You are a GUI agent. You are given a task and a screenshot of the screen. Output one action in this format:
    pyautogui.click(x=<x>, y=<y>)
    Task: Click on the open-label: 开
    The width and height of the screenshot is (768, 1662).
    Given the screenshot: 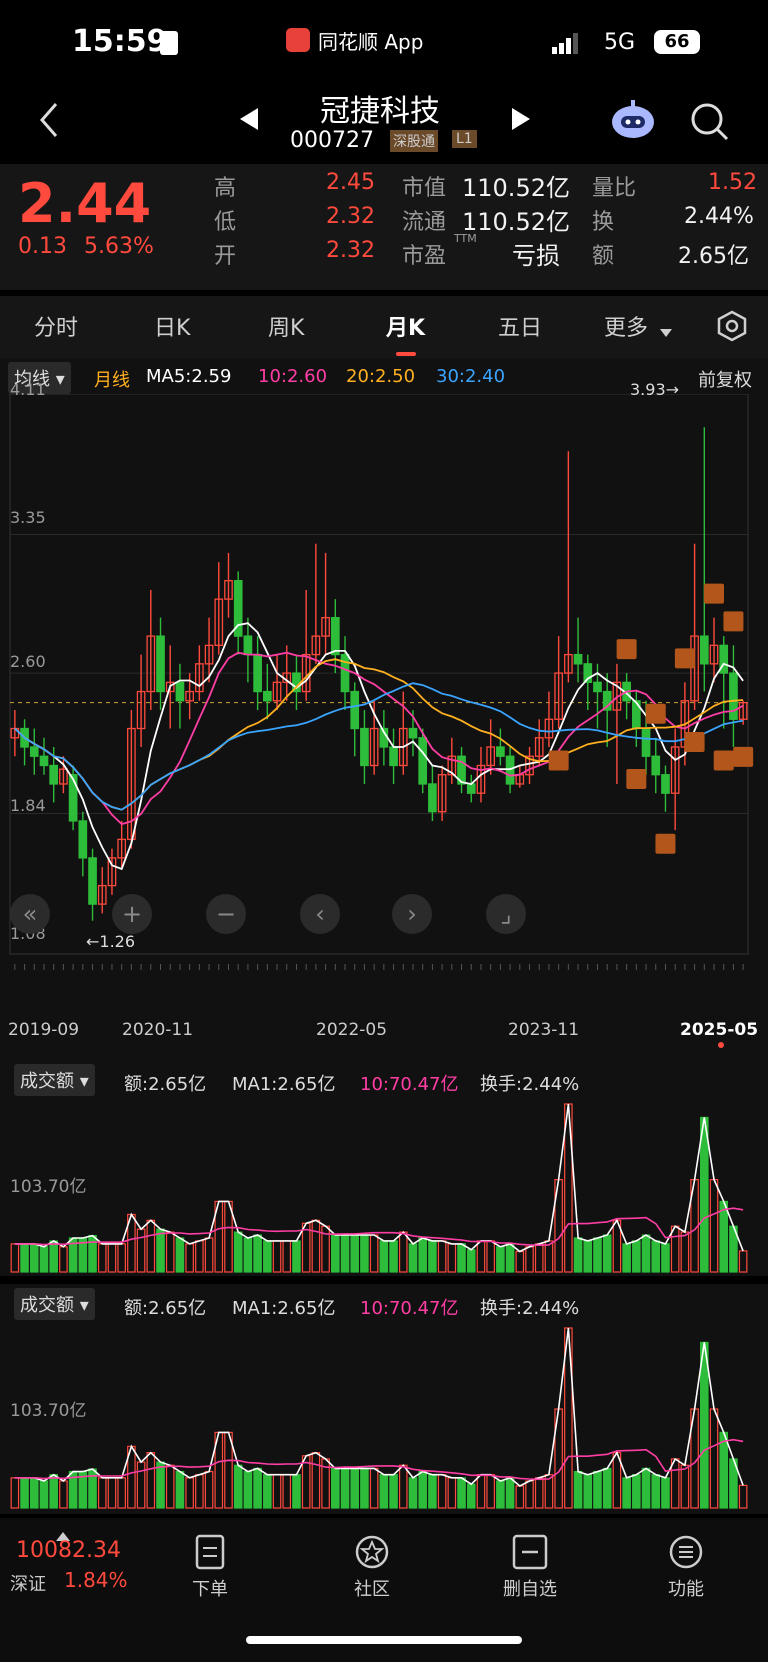 What is the action you would take?
    pyautogui.click(x=225, y=256)
    